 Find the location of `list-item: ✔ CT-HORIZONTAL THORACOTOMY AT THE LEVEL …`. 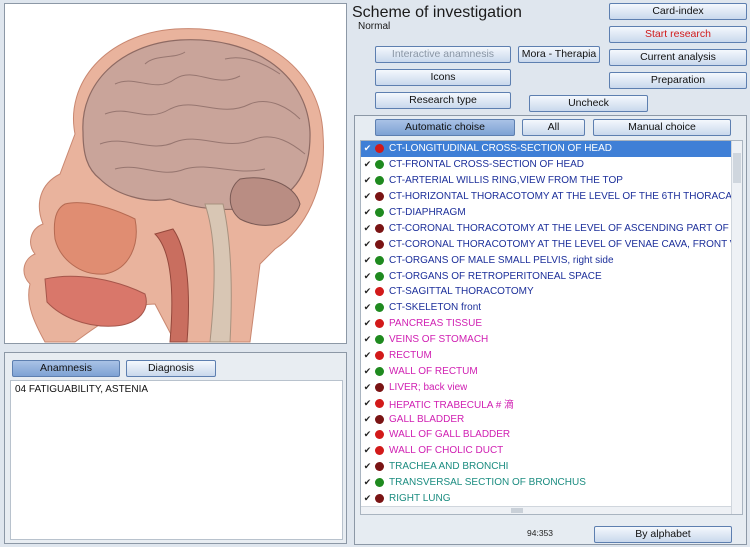

list-item: ✔ CT-HORIZONTAL THORACOTOMY AT THE LEVEL … is located at coordinates (546, 197).